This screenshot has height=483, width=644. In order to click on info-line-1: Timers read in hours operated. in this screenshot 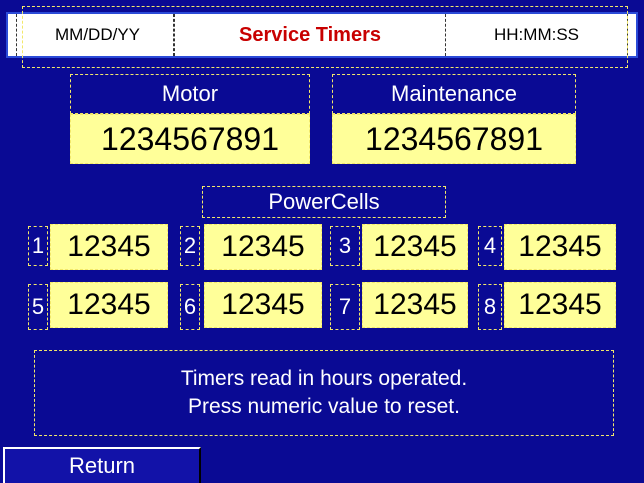, I will do `click(324, 378)`.